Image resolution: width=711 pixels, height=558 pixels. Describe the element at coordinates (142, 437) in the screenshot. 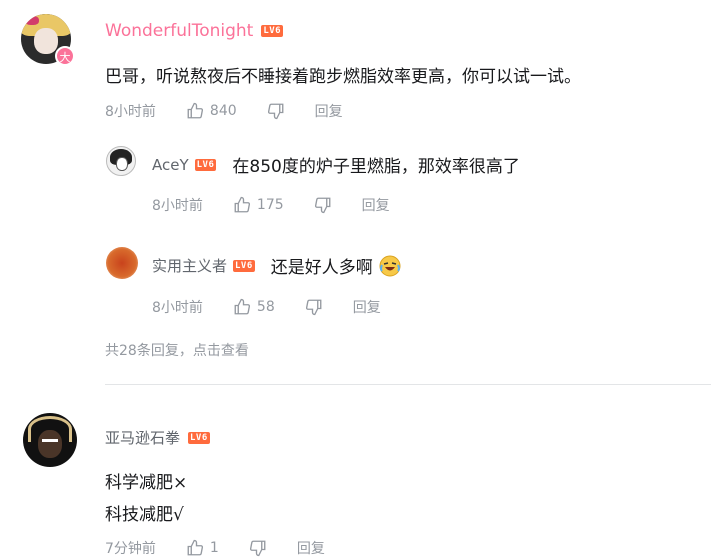

I see `username: 亚马逊石拳` at that location.